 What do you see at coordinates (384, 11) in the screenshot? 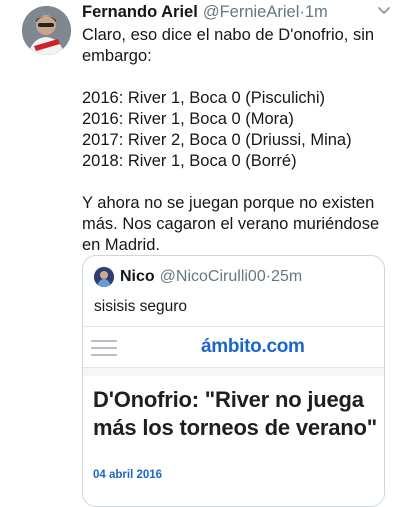
I see `chevron-down-icon` at bounding box center [384, 11].